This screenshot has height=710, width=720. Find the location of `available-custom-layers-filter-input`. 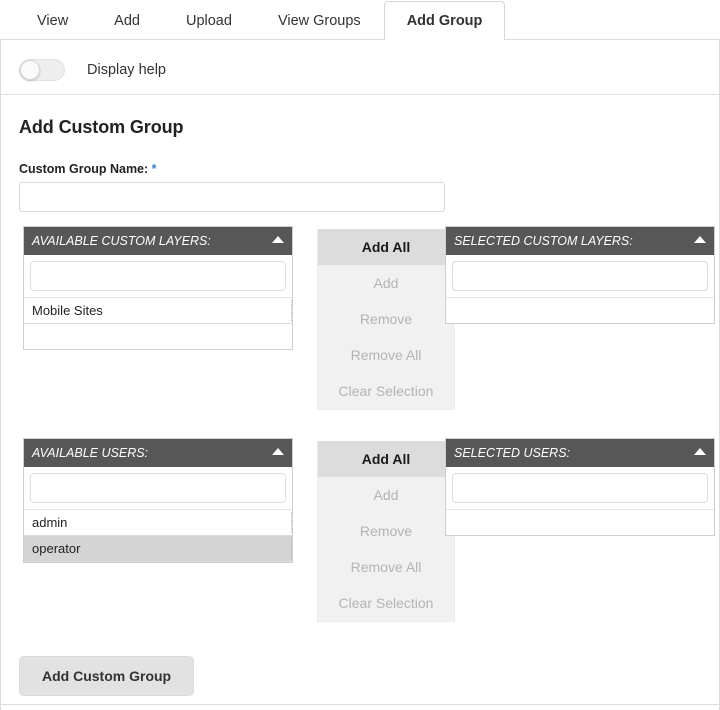

available-custom-layers-filter-input is located at coordinates (158, 276).